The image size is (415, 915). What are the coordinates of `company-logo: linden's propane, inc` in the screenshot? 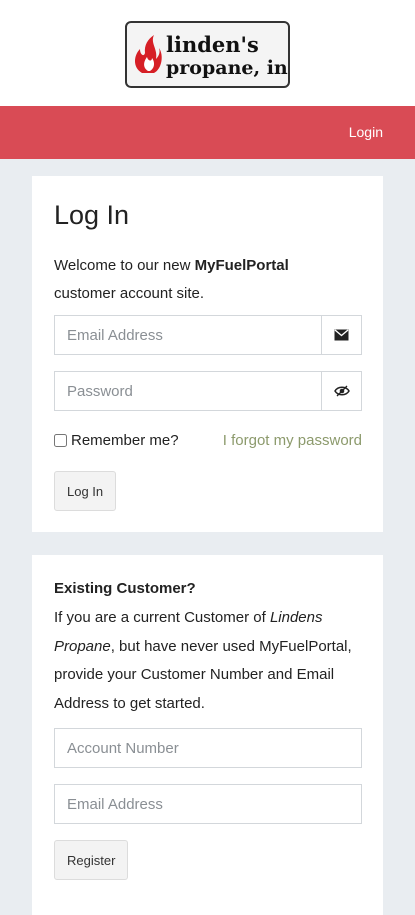 It's located at (207, 54).